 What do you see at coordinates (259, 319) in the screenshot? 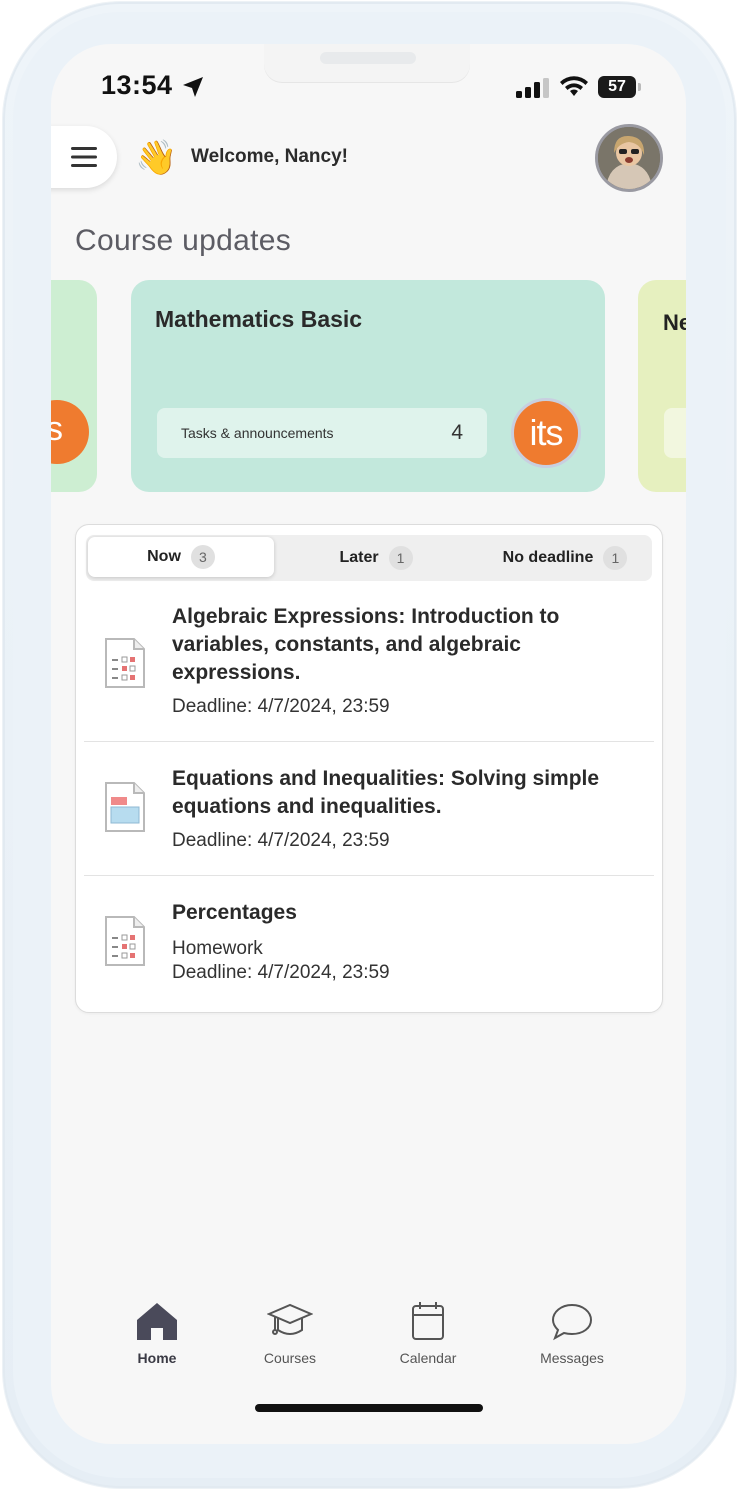
I see `course-title: Mathematics Basic` at bounding box center [259, 319].